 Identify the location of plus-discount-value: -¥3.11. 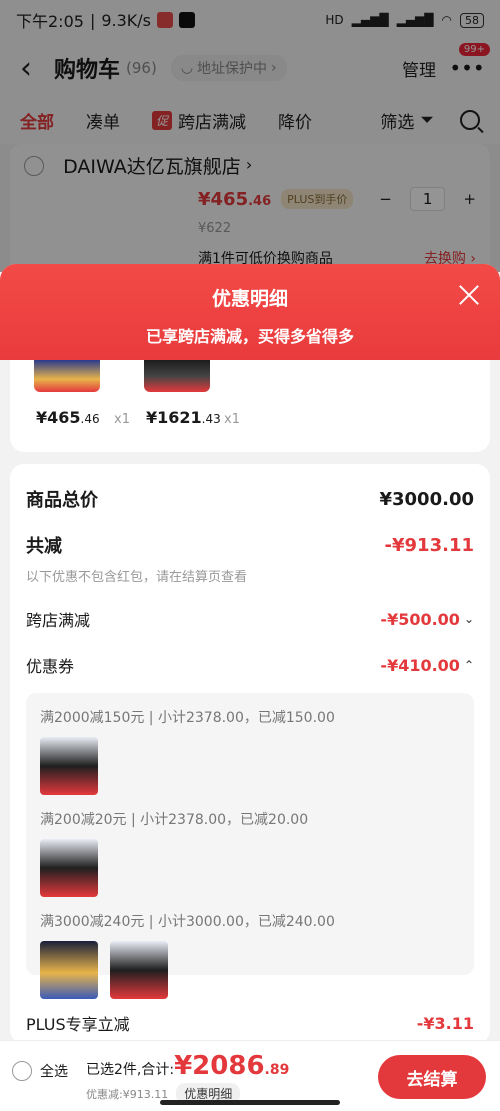
(445, 1023).